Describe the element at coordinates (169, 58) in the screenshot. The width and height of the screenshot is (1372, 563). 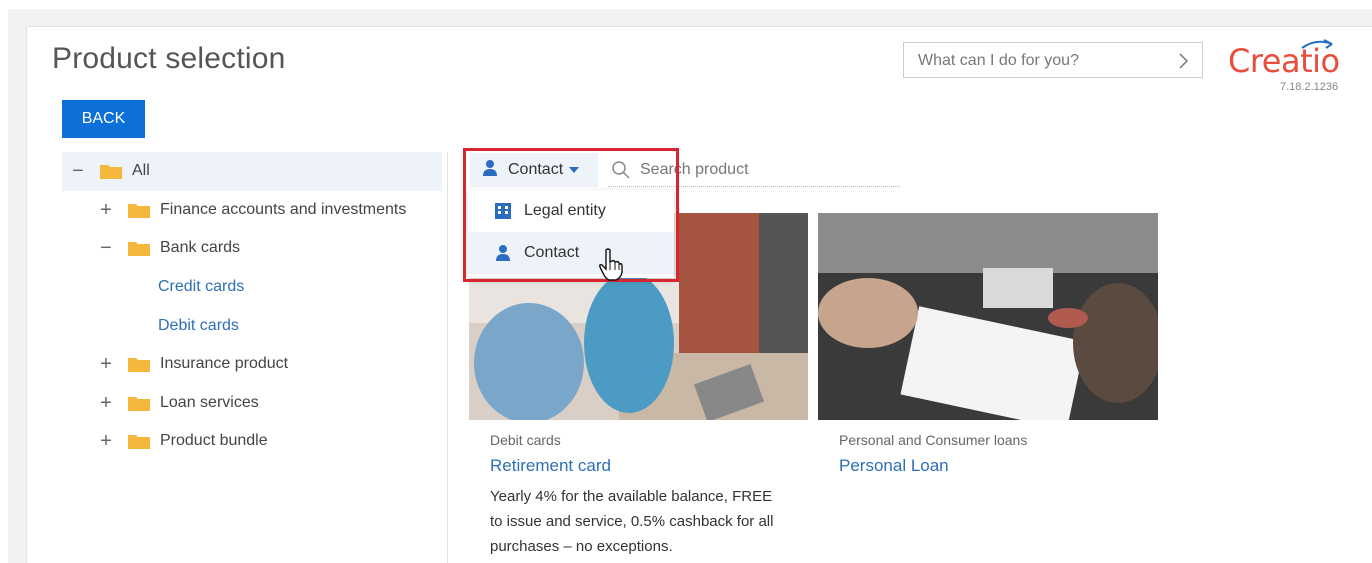
I see `page-title: Product selection` at that location.